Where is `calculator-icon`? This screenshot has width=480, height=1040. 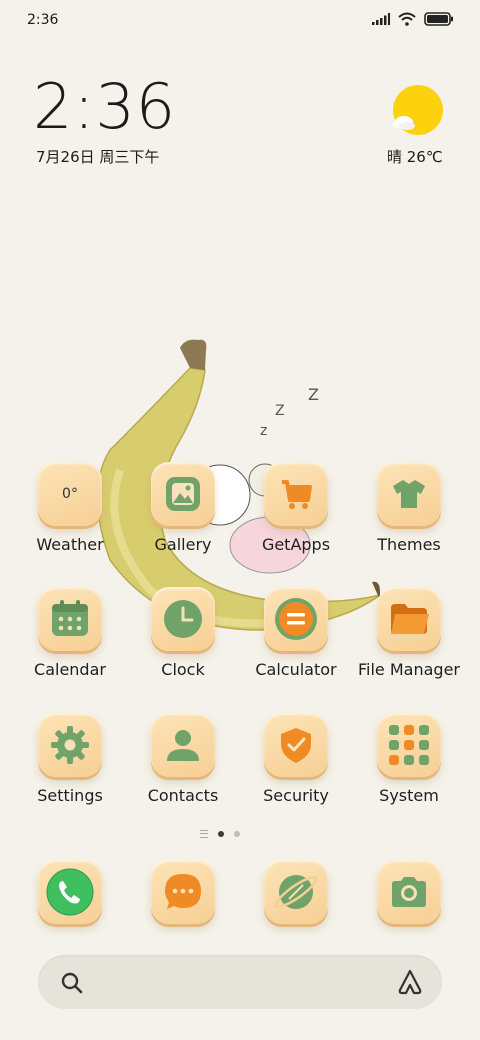
calculator-icon is located at coordinates (296, 619).